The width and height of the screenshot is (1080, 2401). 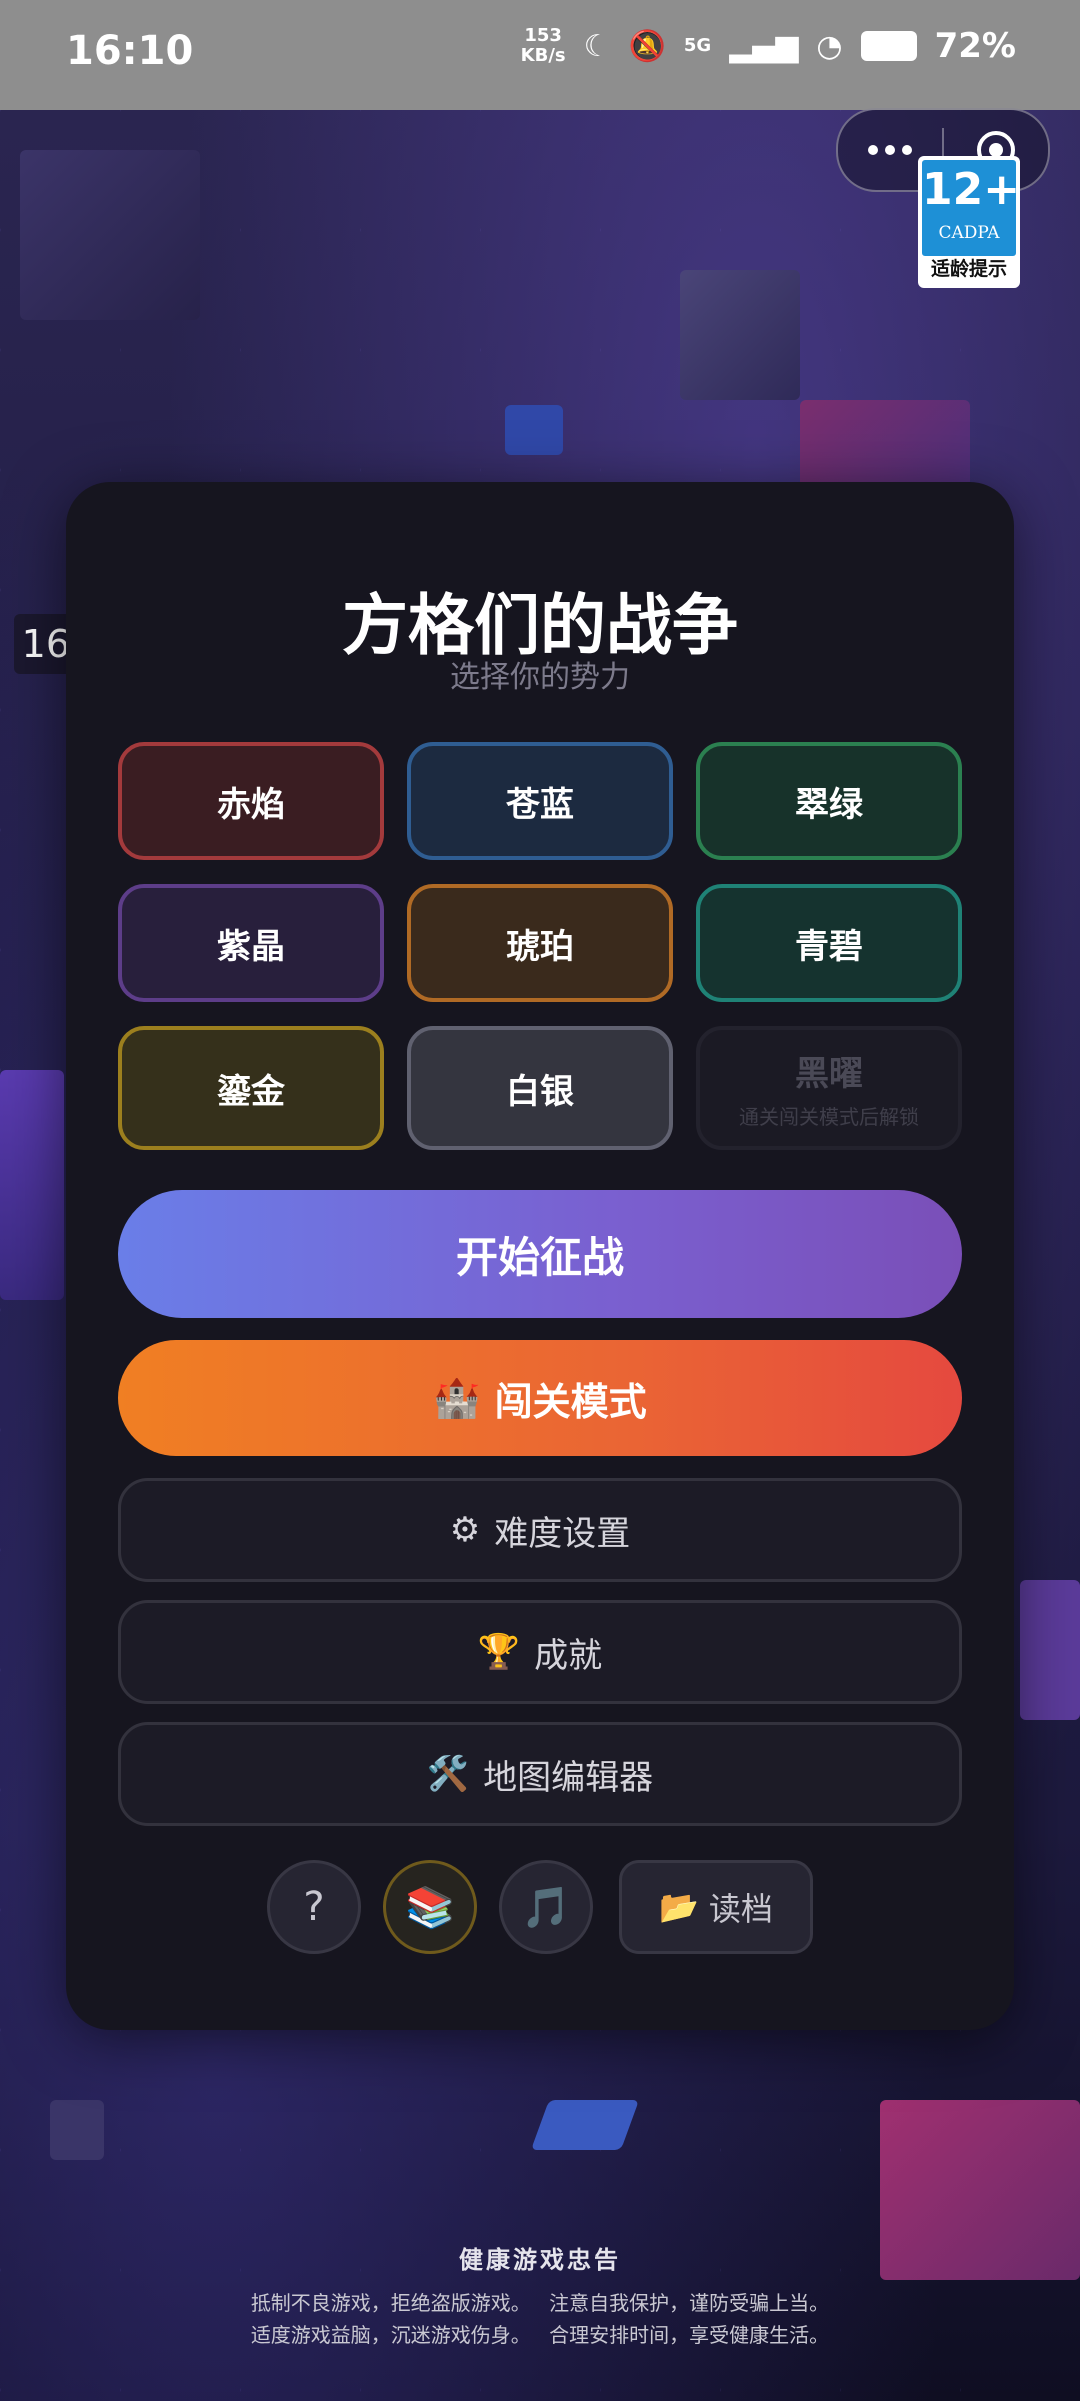 I want to click on faction-button-hupo: 琥珀, so click(x=540, y=943).